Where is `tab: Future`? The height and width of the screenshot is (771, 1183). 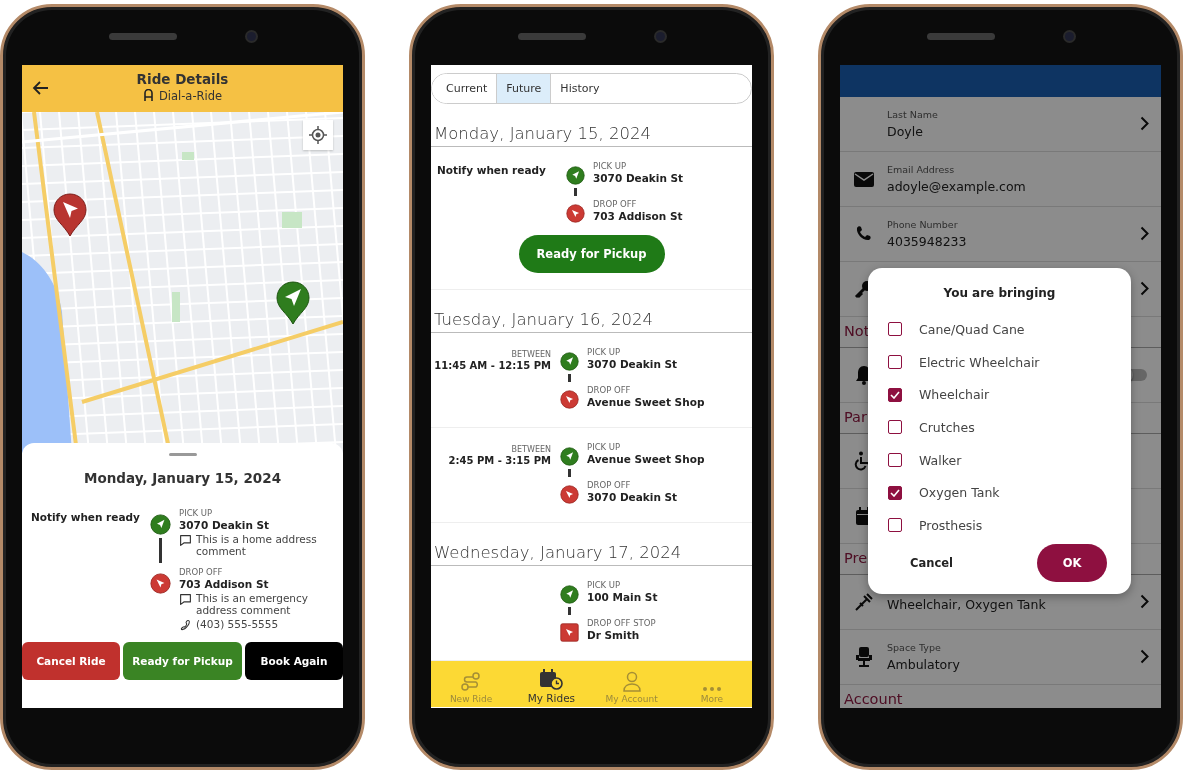
tab: Future is located at coordinates (523, 88).